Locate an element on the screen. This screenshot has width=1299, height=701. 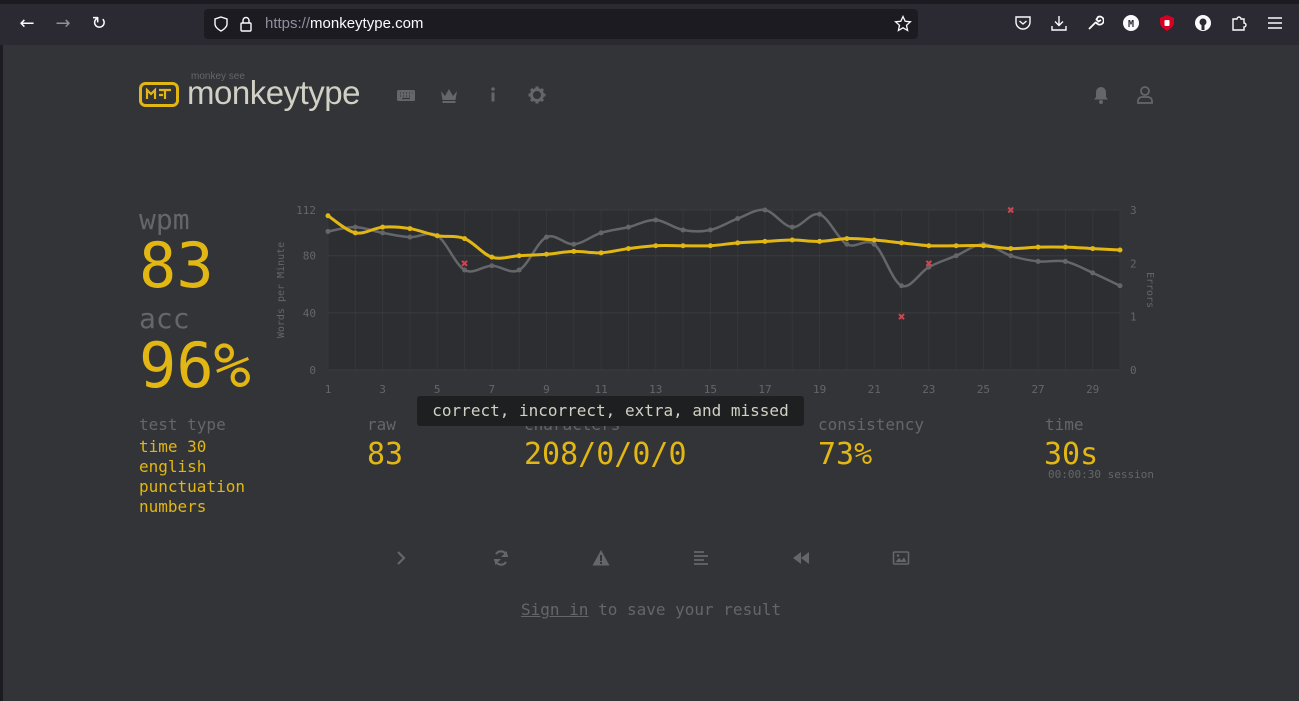
settings-gear-icon is located at coordinates (537, 95).